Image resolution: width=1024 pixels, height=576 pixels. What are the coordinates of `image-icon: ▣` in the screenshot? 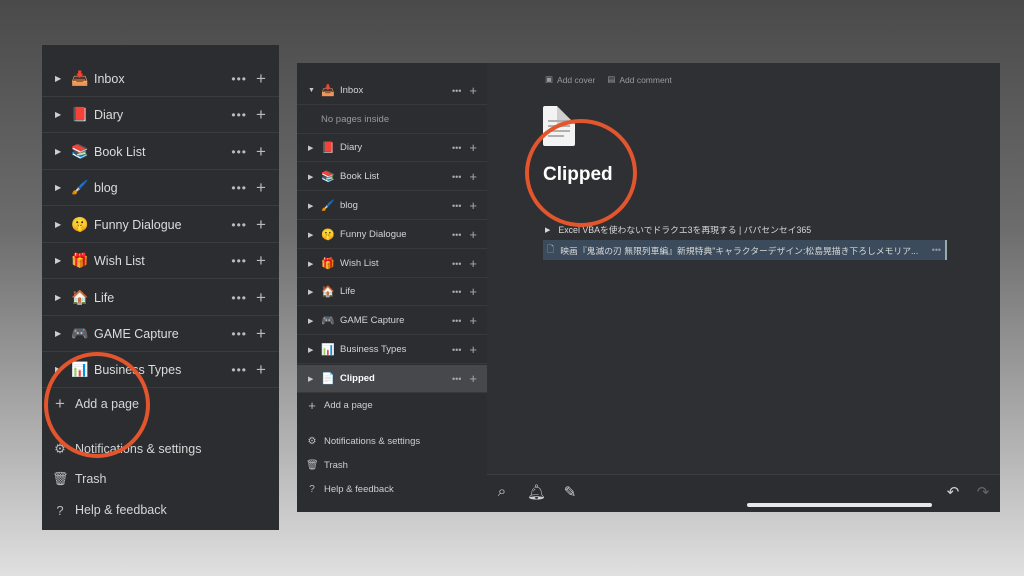 It's located at (549, 79).